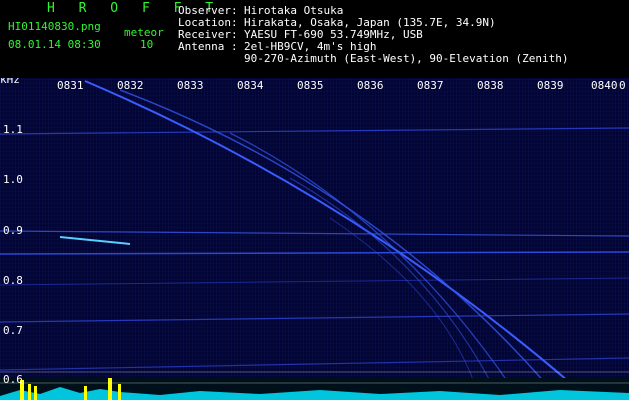 The image size is (629, 400). Describe the element at coordinates (201, 46) in the screenshot. I see `antenna-label: Antenna` at that location.